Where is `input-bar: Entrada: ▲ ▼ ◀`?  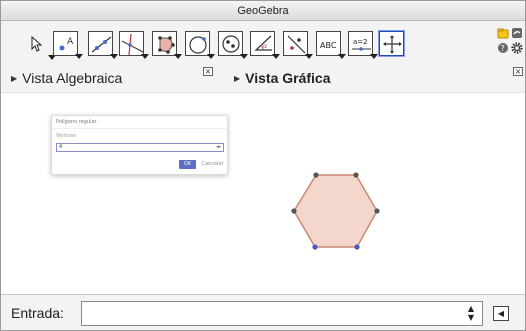
input-bar: Entrada: ▲ ▼ ◀ is located at coordinates (263, 312).